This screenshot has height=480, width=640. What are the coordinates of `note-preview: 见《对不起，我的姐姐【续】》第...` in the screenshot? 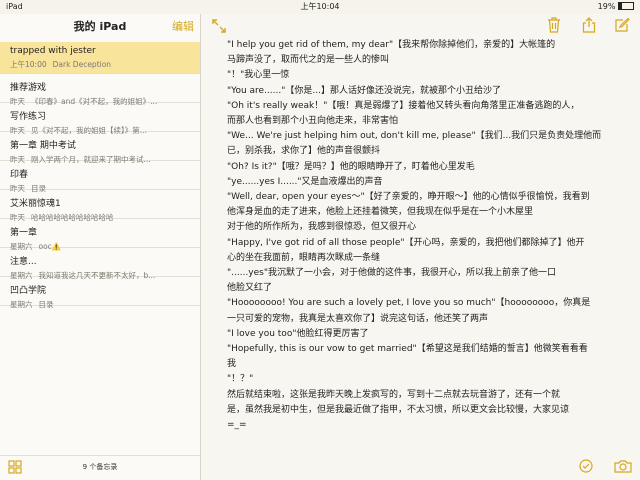 It's located at (89, 130).